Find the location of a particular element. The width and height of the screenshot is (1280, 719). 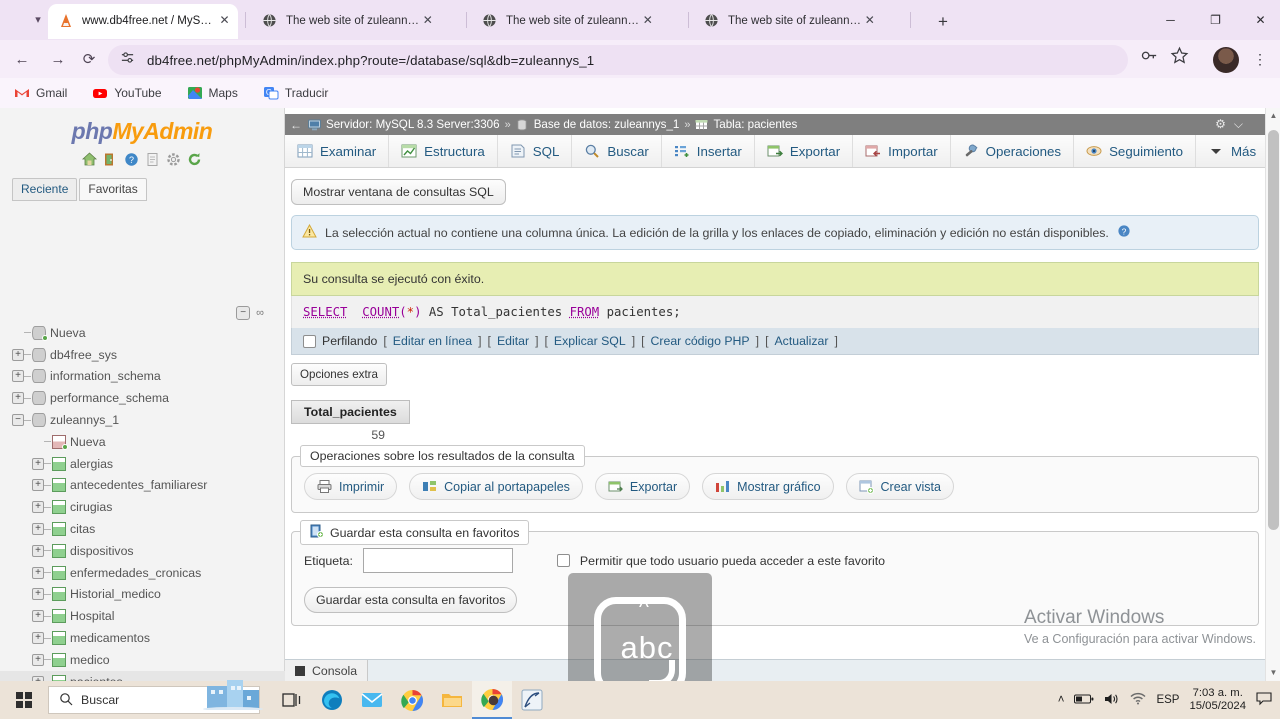

profiling-checkbox is located at coordinates (309, 341).